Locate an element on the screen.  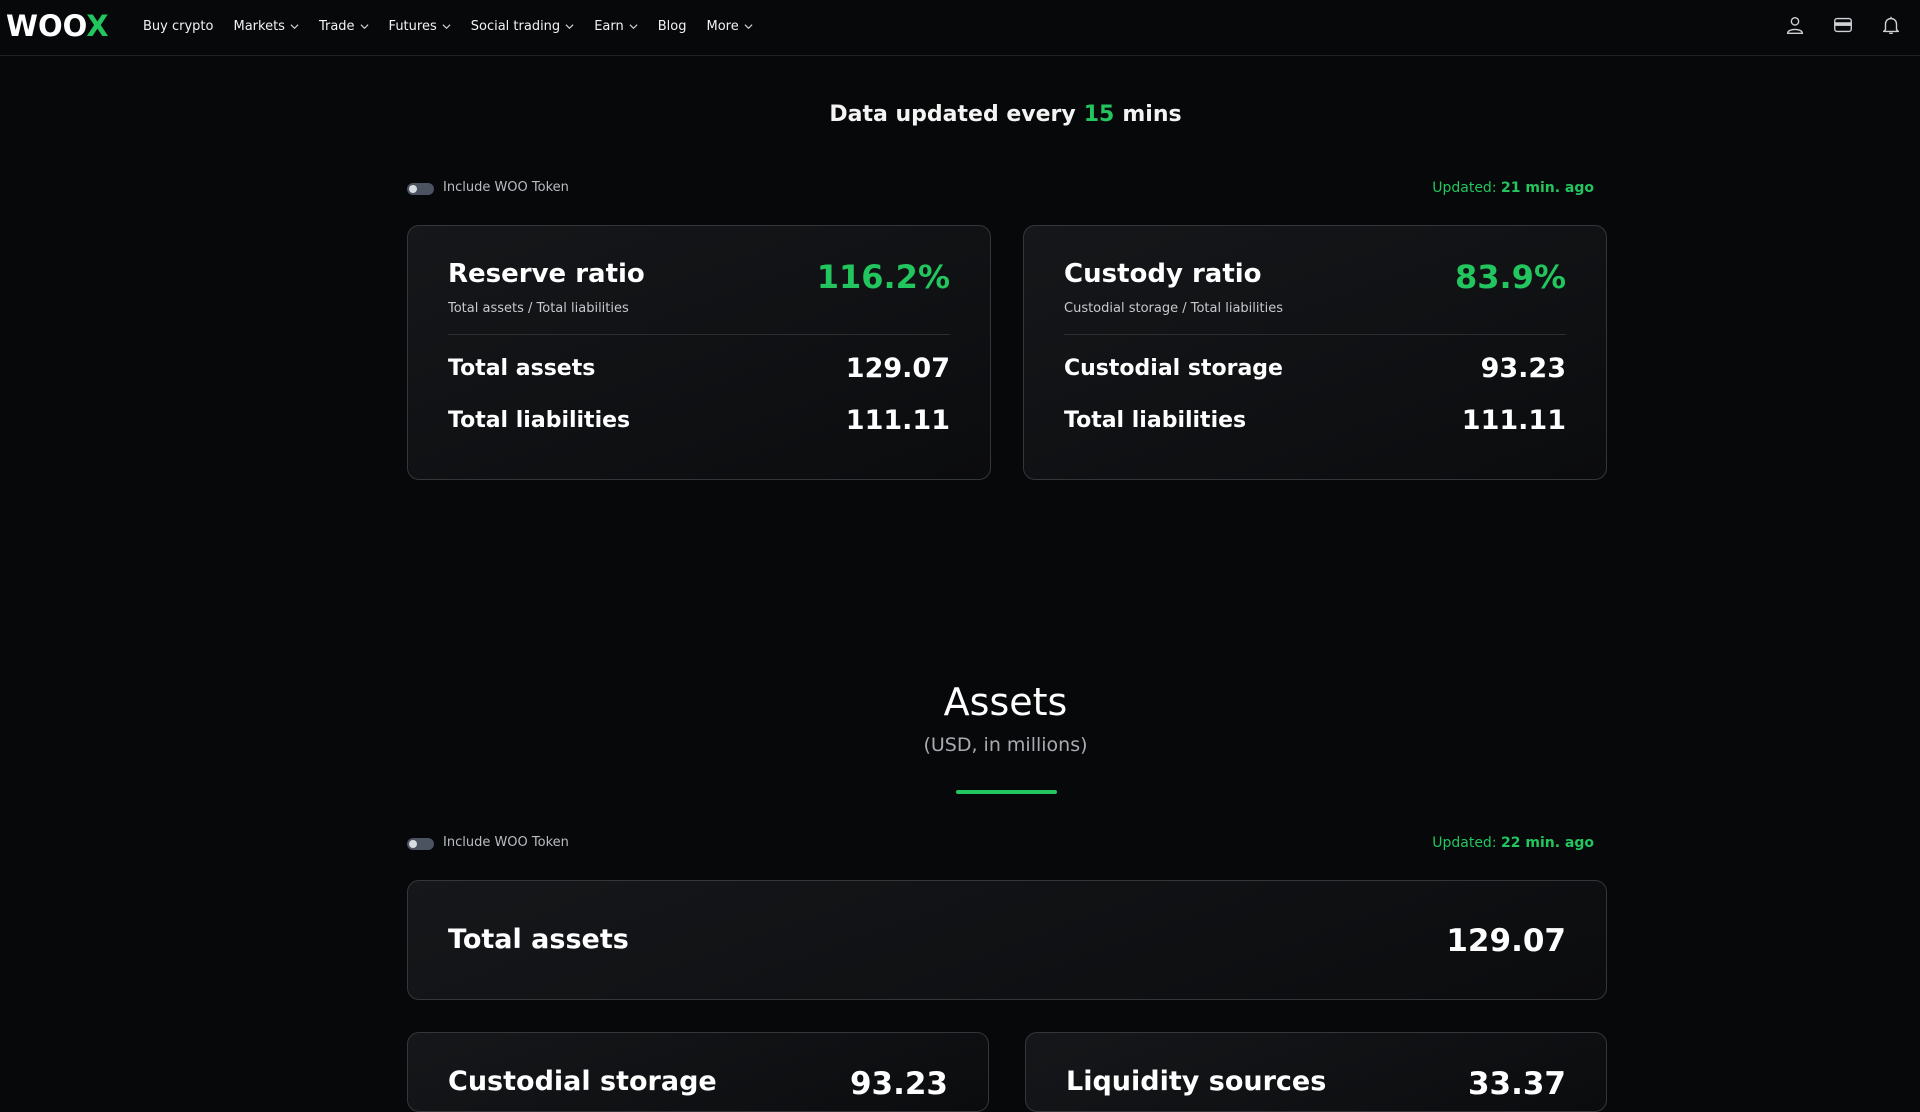
nav-item-label: Markets is located at coordinates (259, 26).